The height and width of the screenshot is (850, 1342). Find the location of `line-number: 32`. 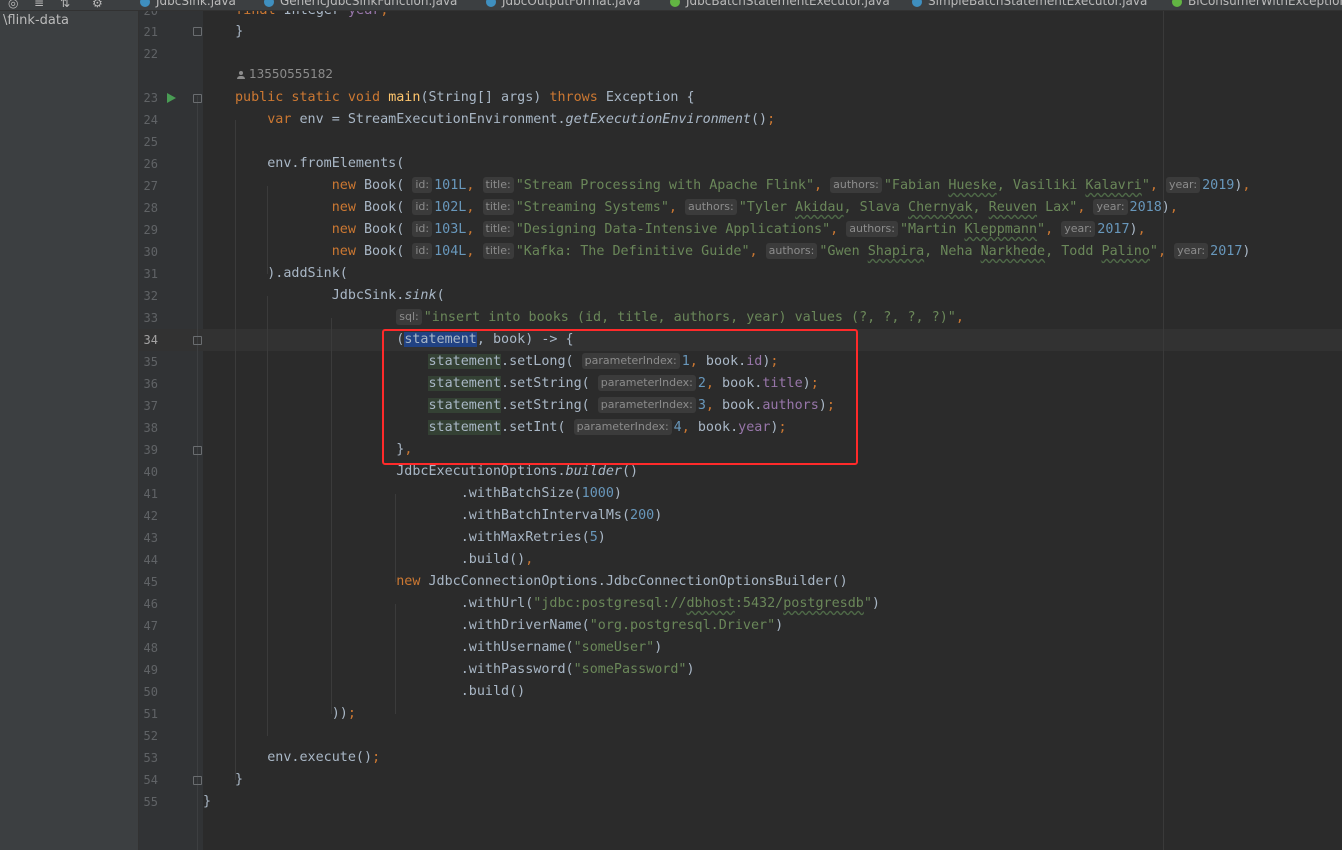

line-number: 32 is located at coordinates (148, 296).